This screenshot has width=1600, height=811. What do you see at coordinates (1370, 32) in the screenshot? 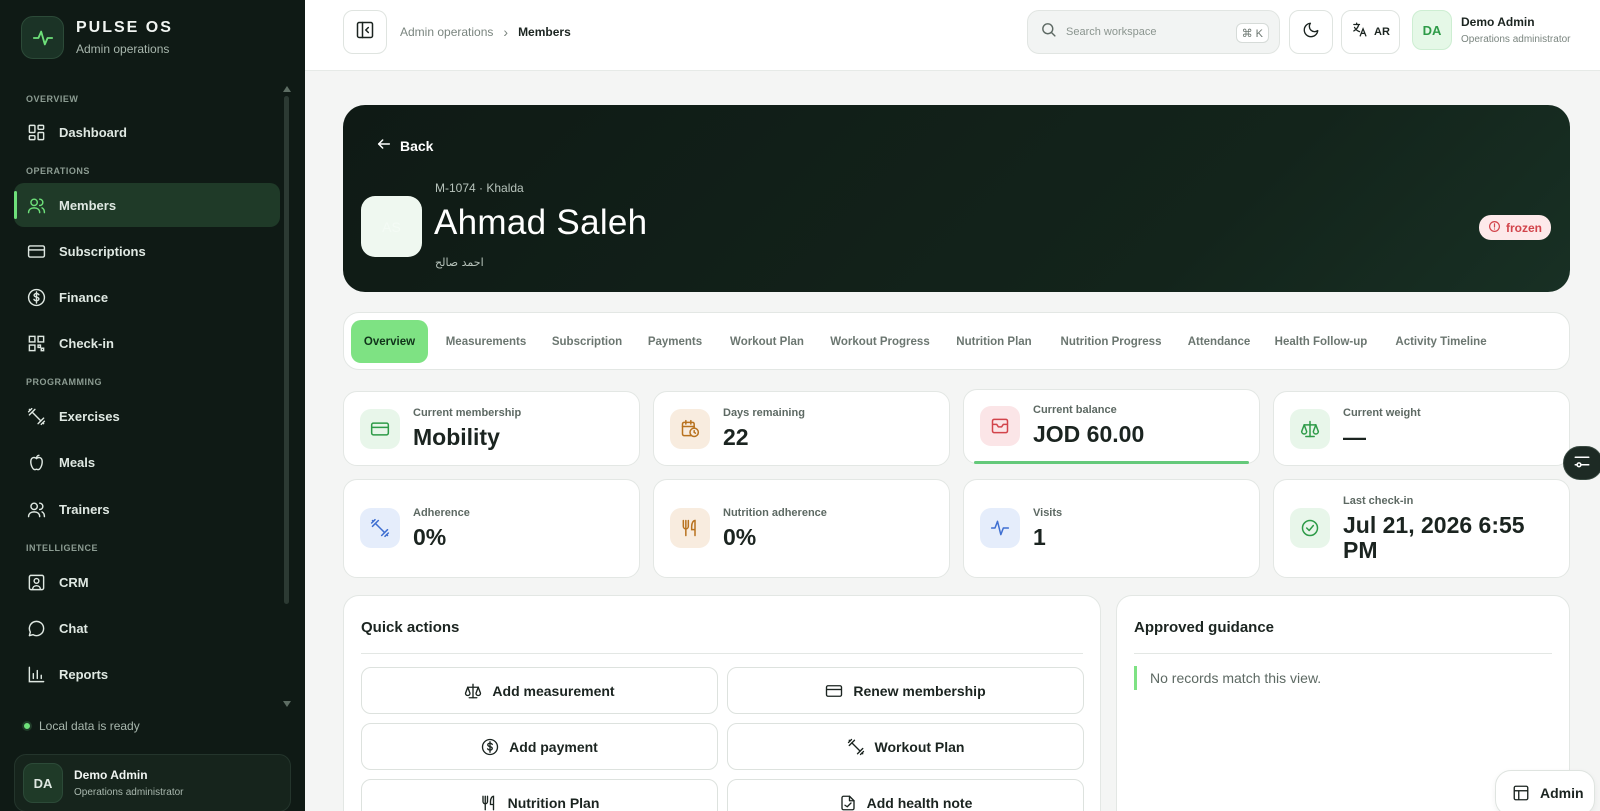
I see `language-button: AR` at bounding box center [1370, 32].